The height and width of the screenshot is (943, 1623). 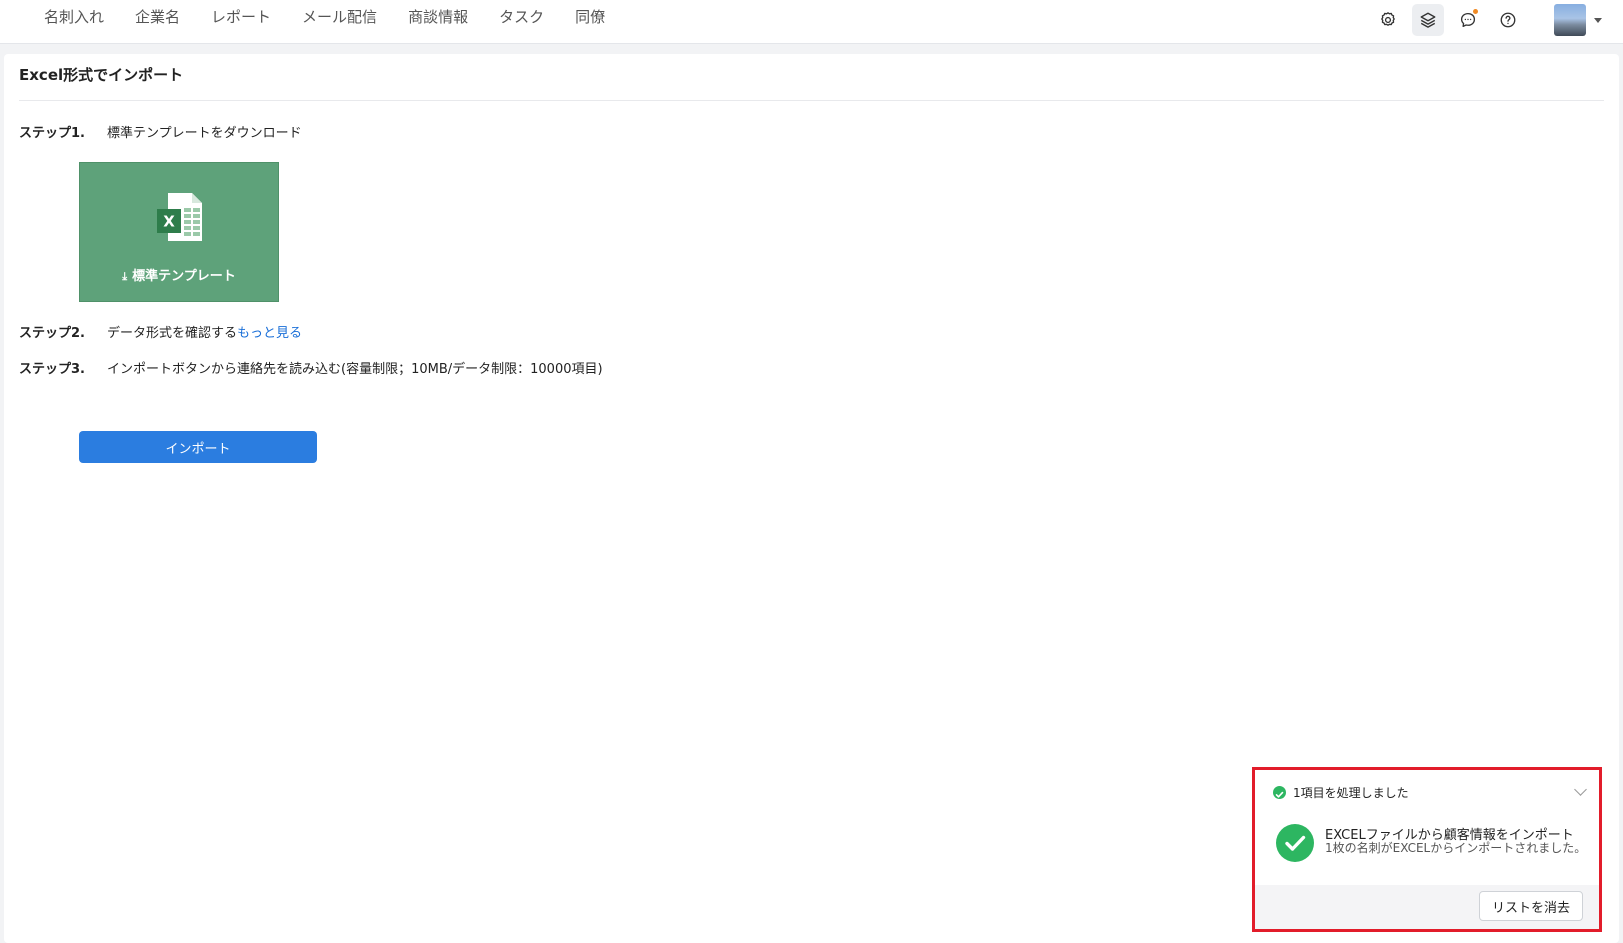 I want to click on layers-icon, so click(x=1428, y=20).